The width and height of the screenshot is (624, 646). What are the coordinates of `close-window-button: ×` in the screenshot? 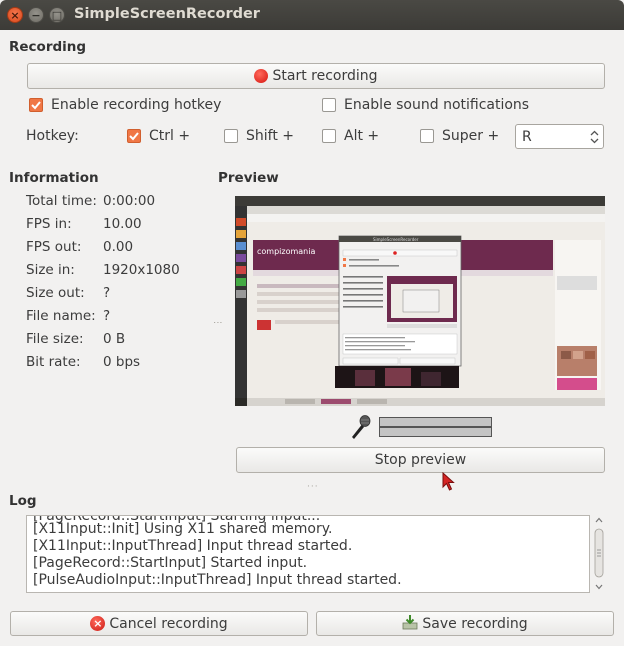 It's located at (15, 15).